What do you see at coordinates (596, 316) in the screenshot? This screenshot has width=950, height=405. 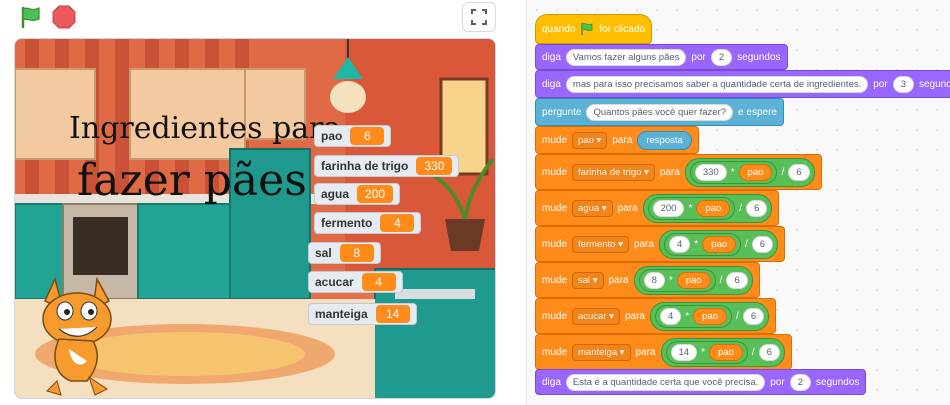 I see `variable-dropdown: acucar ▾` at bounding box center [596, 316].